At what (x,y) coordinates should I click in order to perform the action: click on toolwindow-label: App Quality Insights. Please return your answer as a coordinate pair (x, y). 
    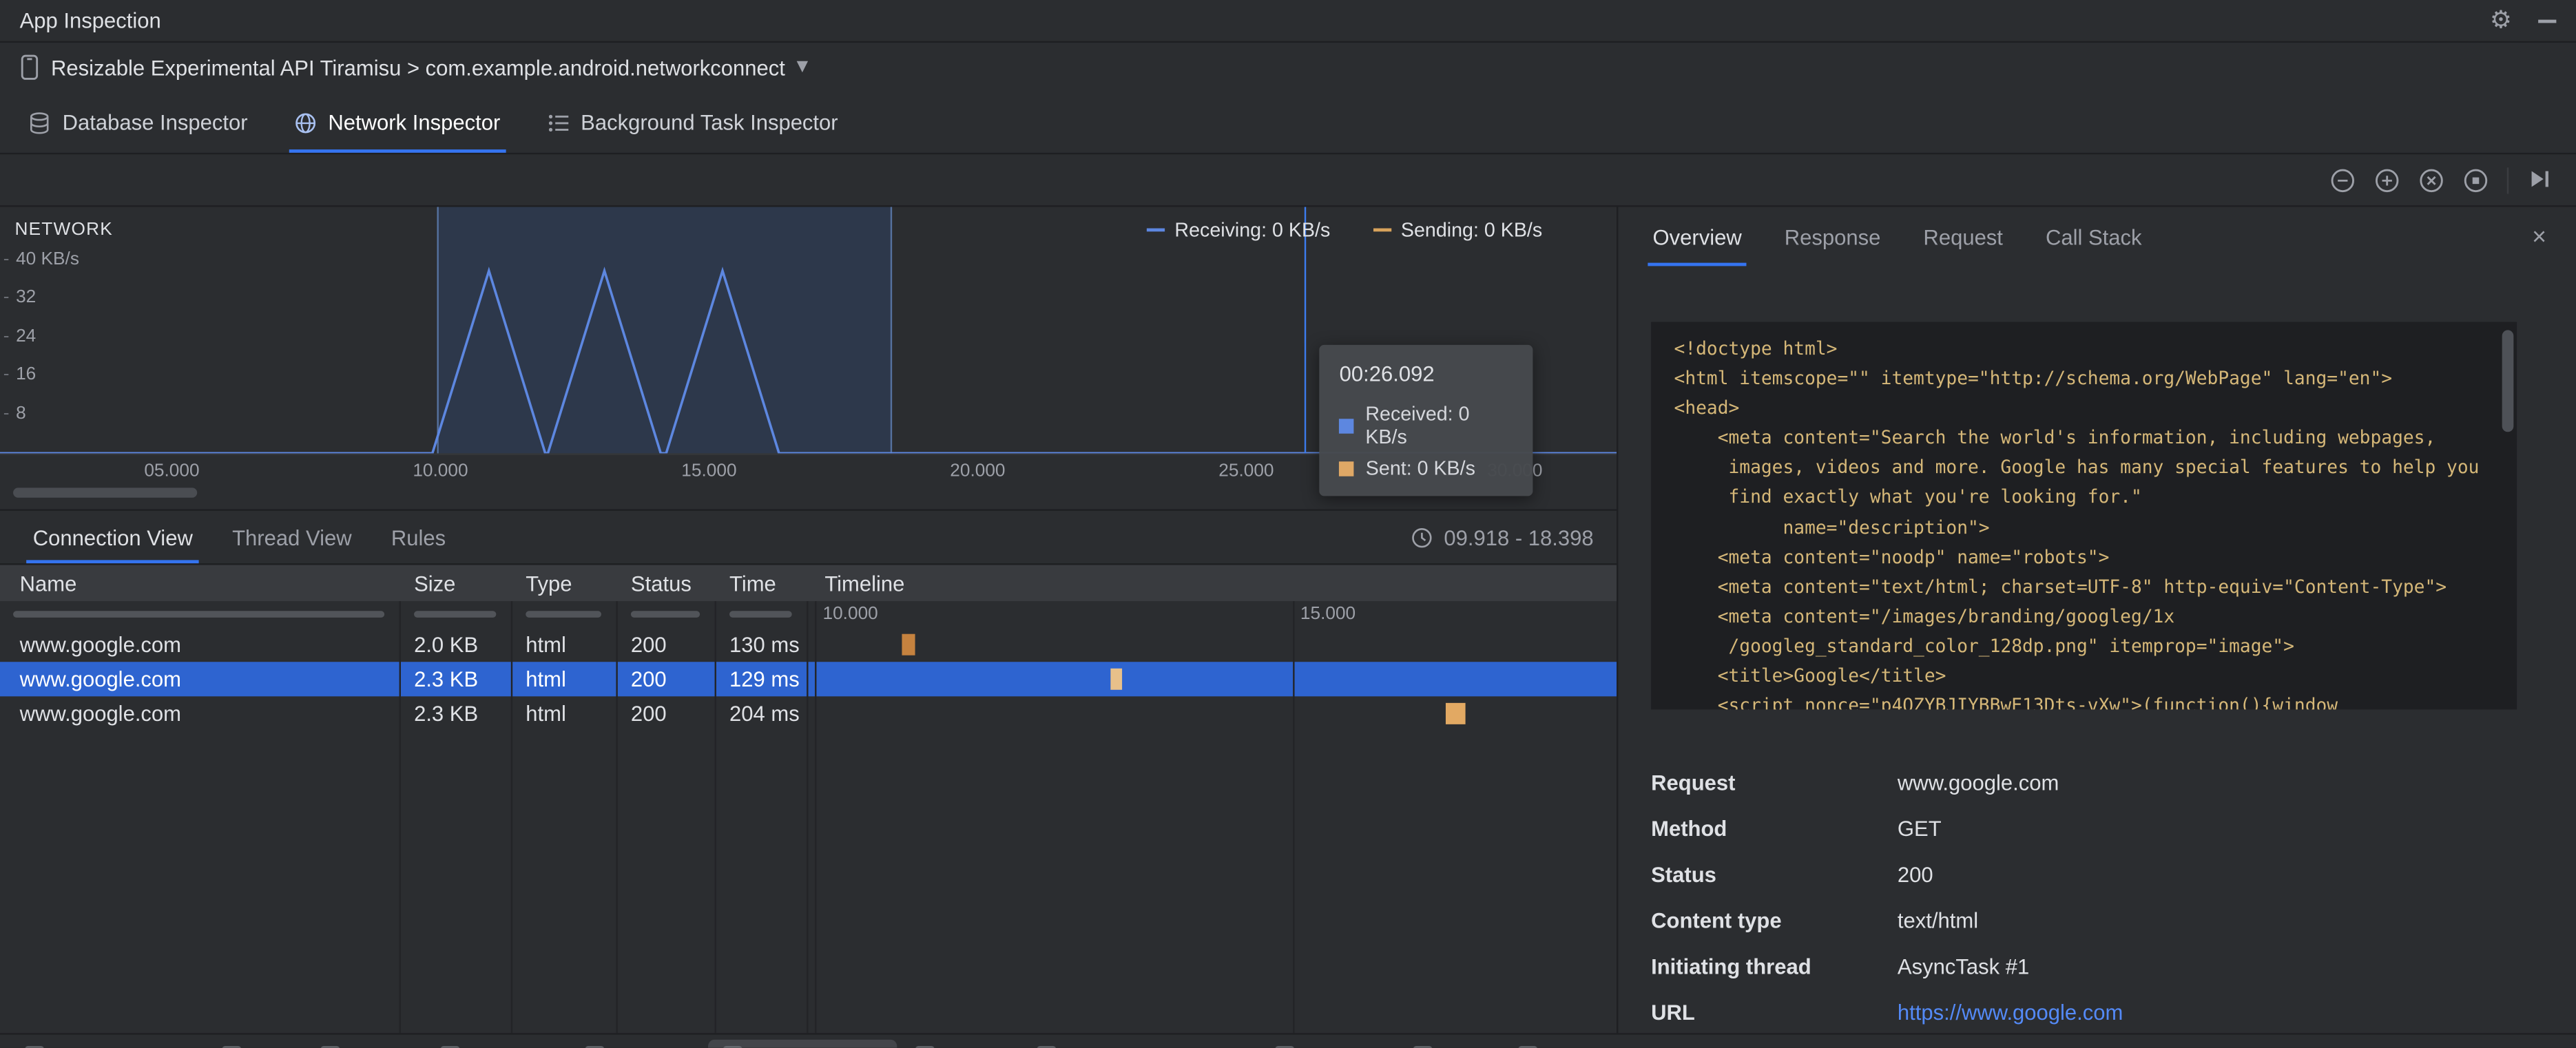
    Looking at the image, I should click on (1154, 1046).